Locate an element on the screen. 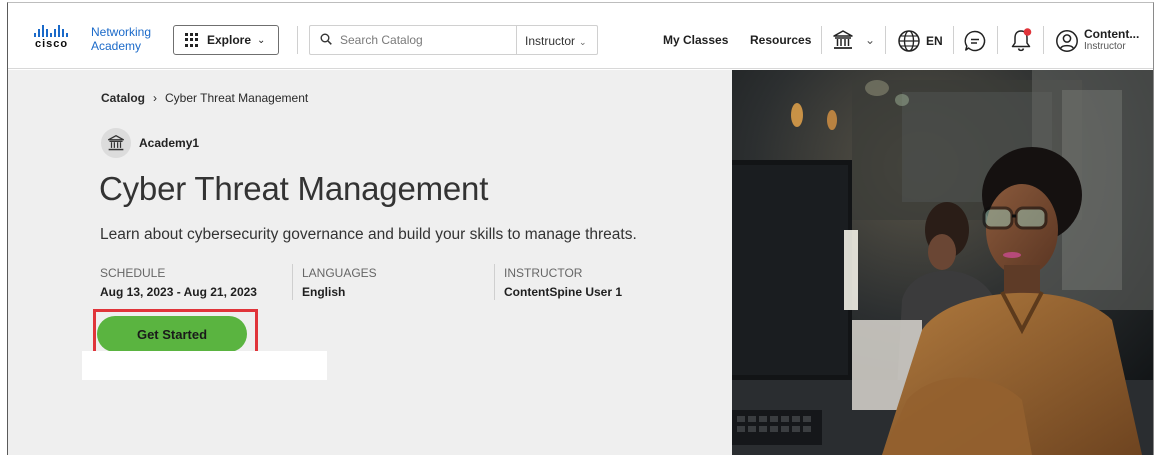 The image size is (1154, 455). chat-icon is located at coordinates (975, 41).